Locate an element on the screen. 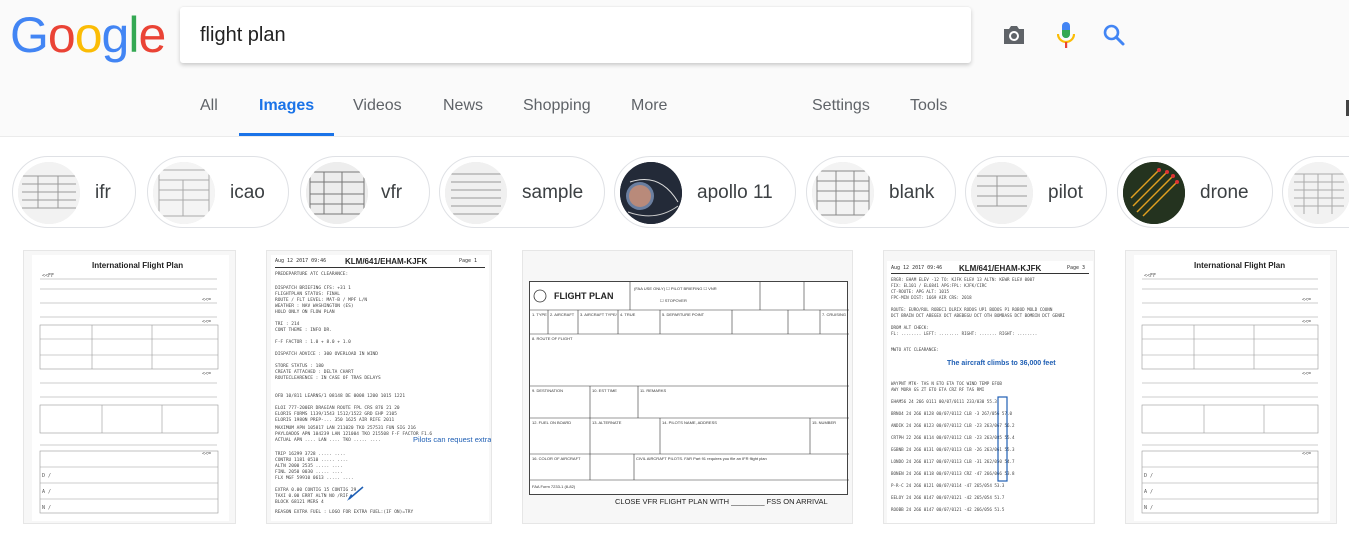 The height and width of the screenshot is (533, 1349). tab-tools: Tools is located at coordinates (928, 110).